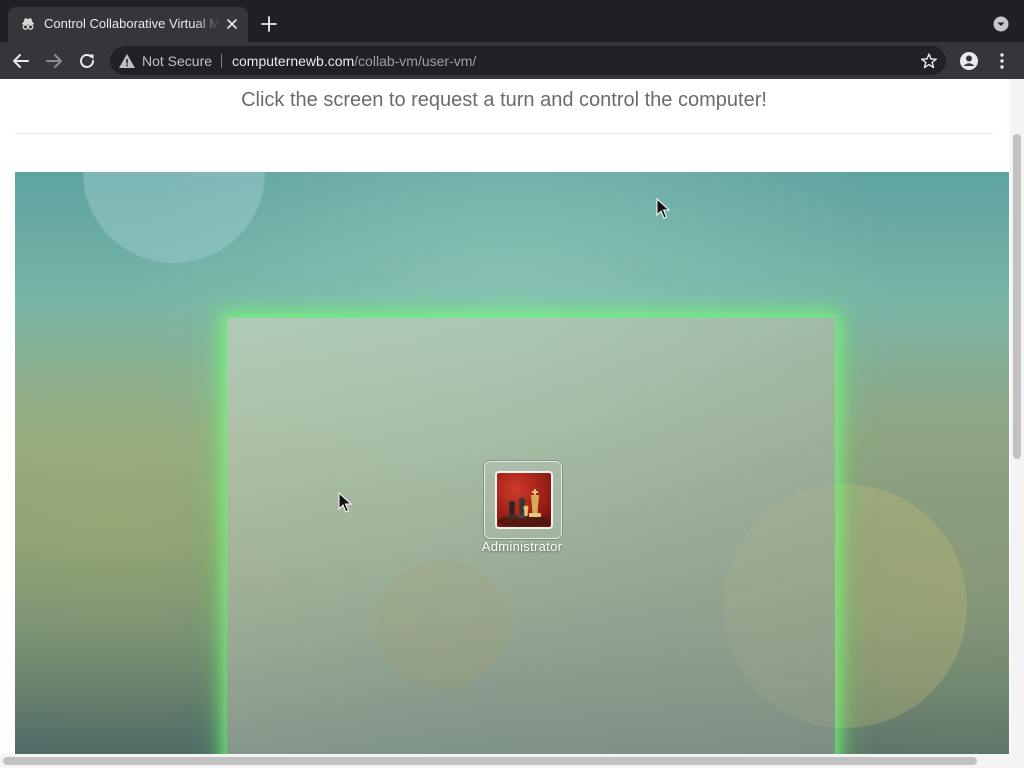 The height and width of the screenshot is (768, 1024). I want to click on bokeh-light, so click(442, 625).